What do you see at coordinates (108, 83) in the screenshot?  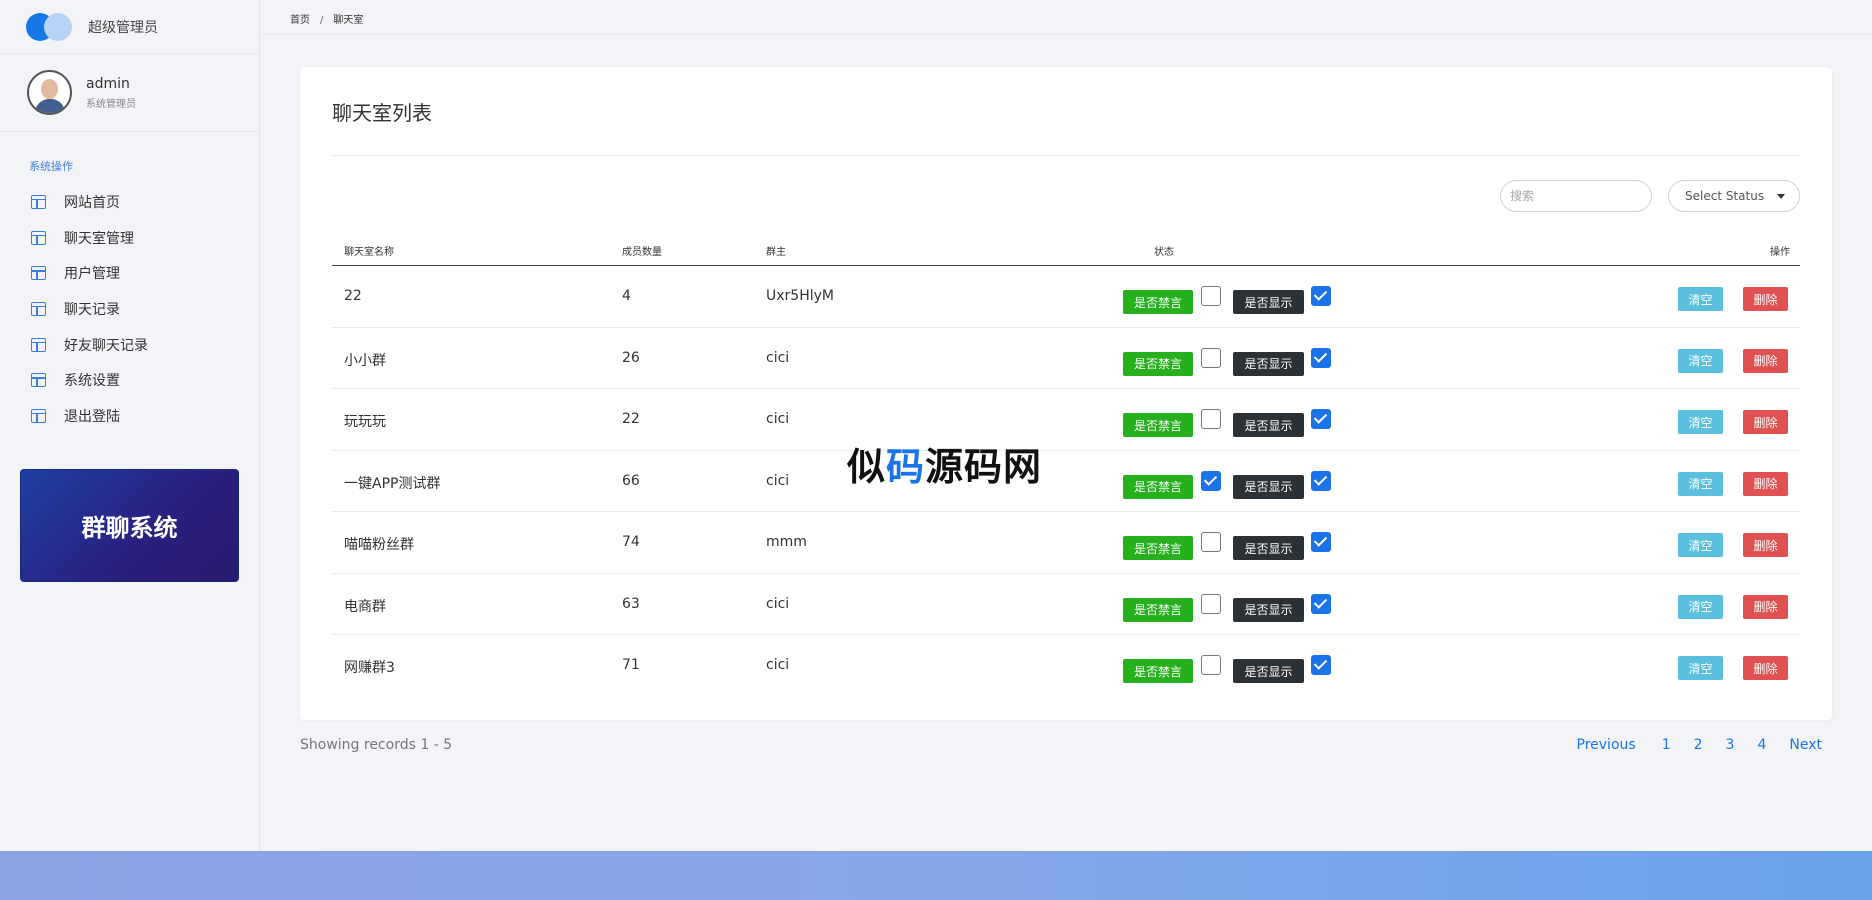 I see `user-name: admin` at bounding box center [108, 83].